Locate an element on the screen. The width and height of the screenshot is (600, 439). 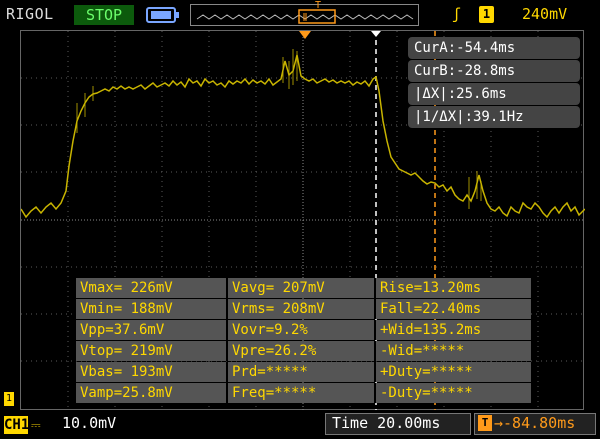
run-stop-status: STOP is located at coordinates (104, 15).